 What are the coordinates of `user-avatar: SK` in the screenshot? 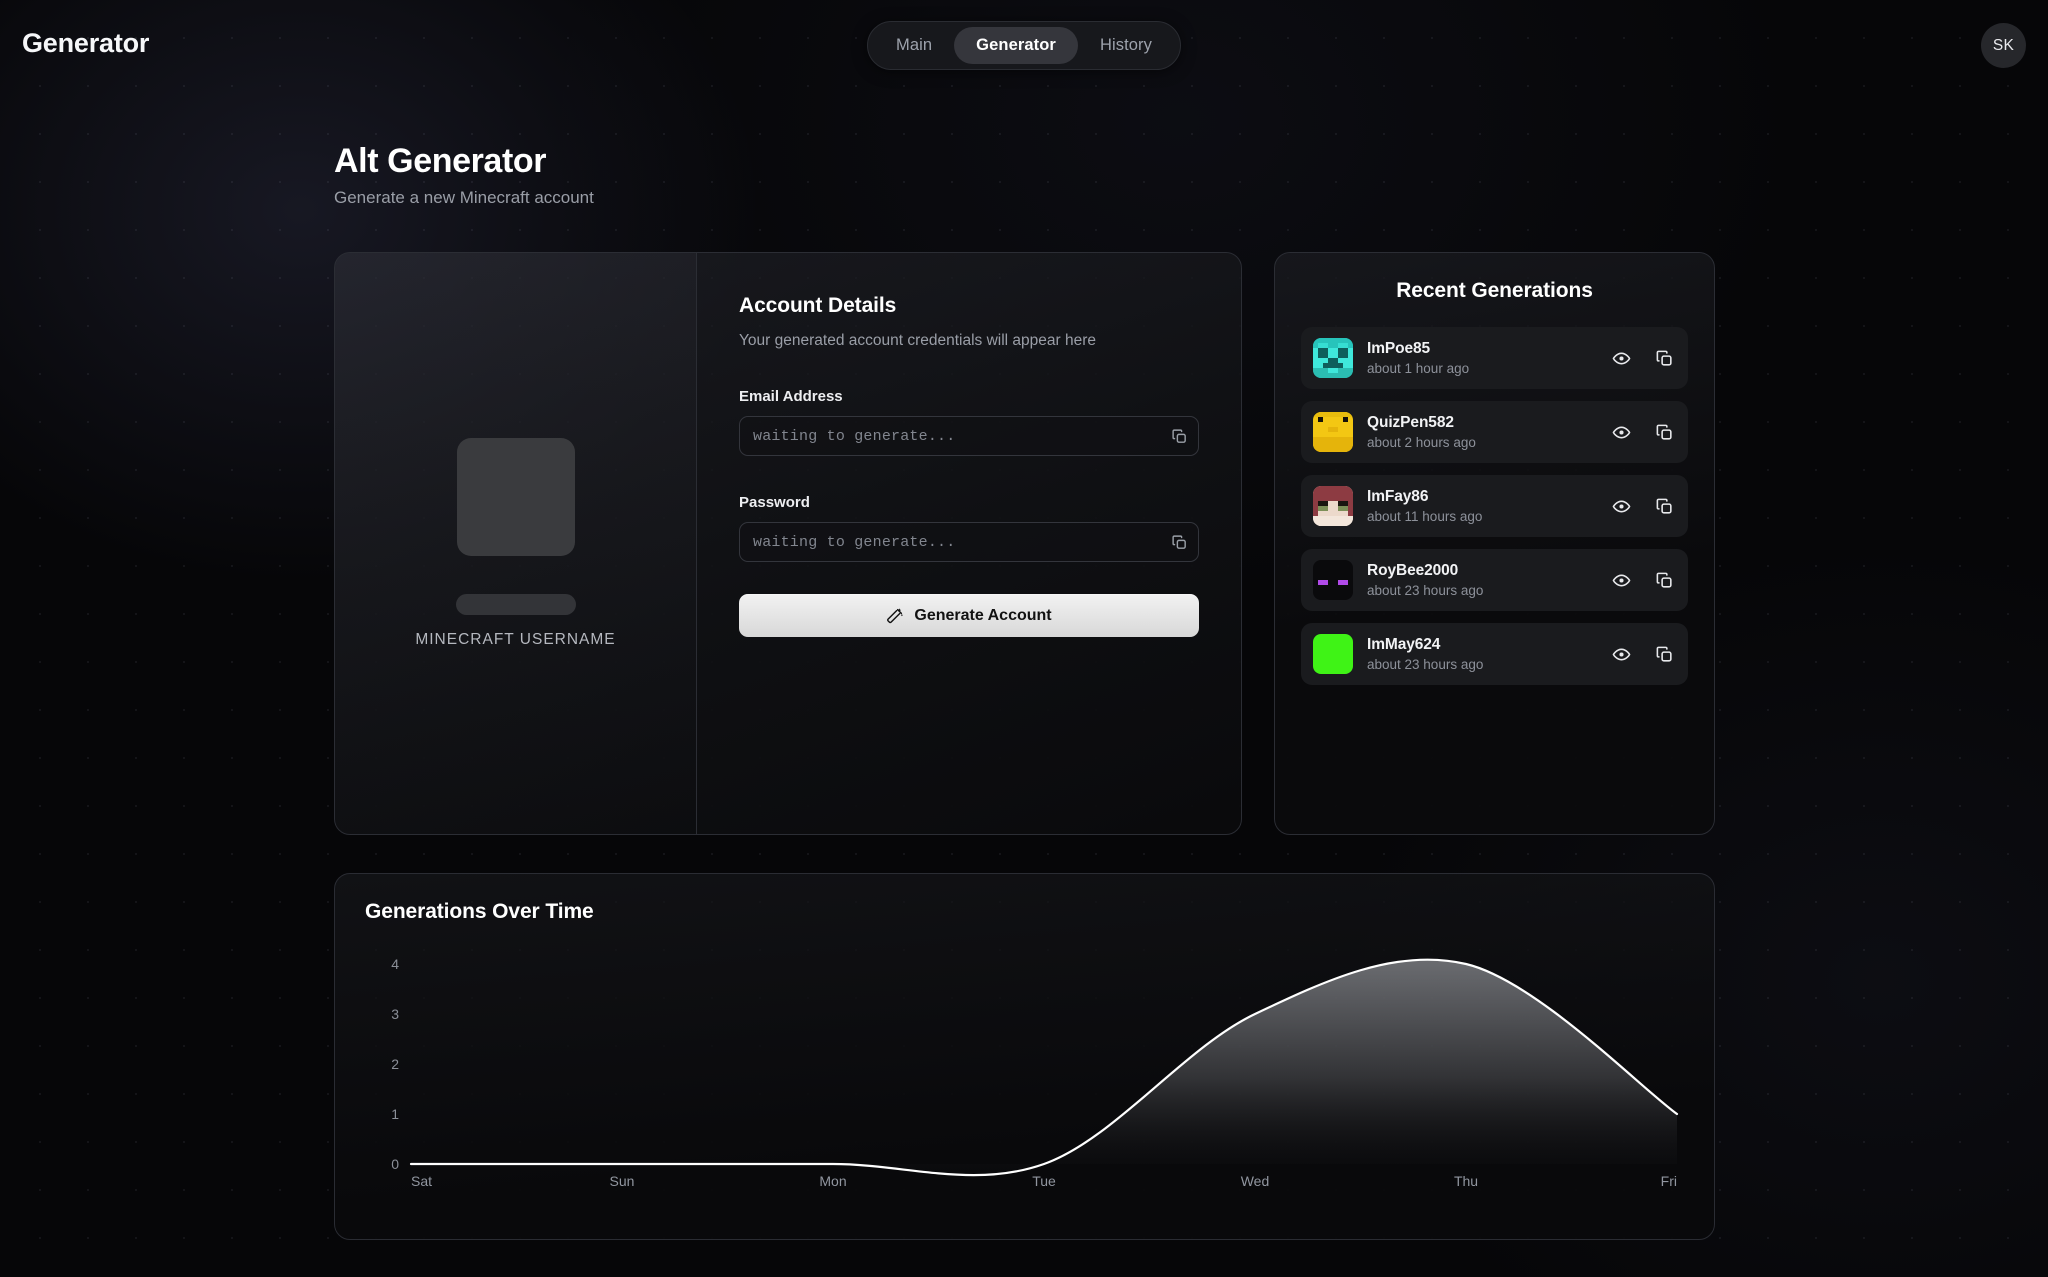 It's located at (2003, 45).